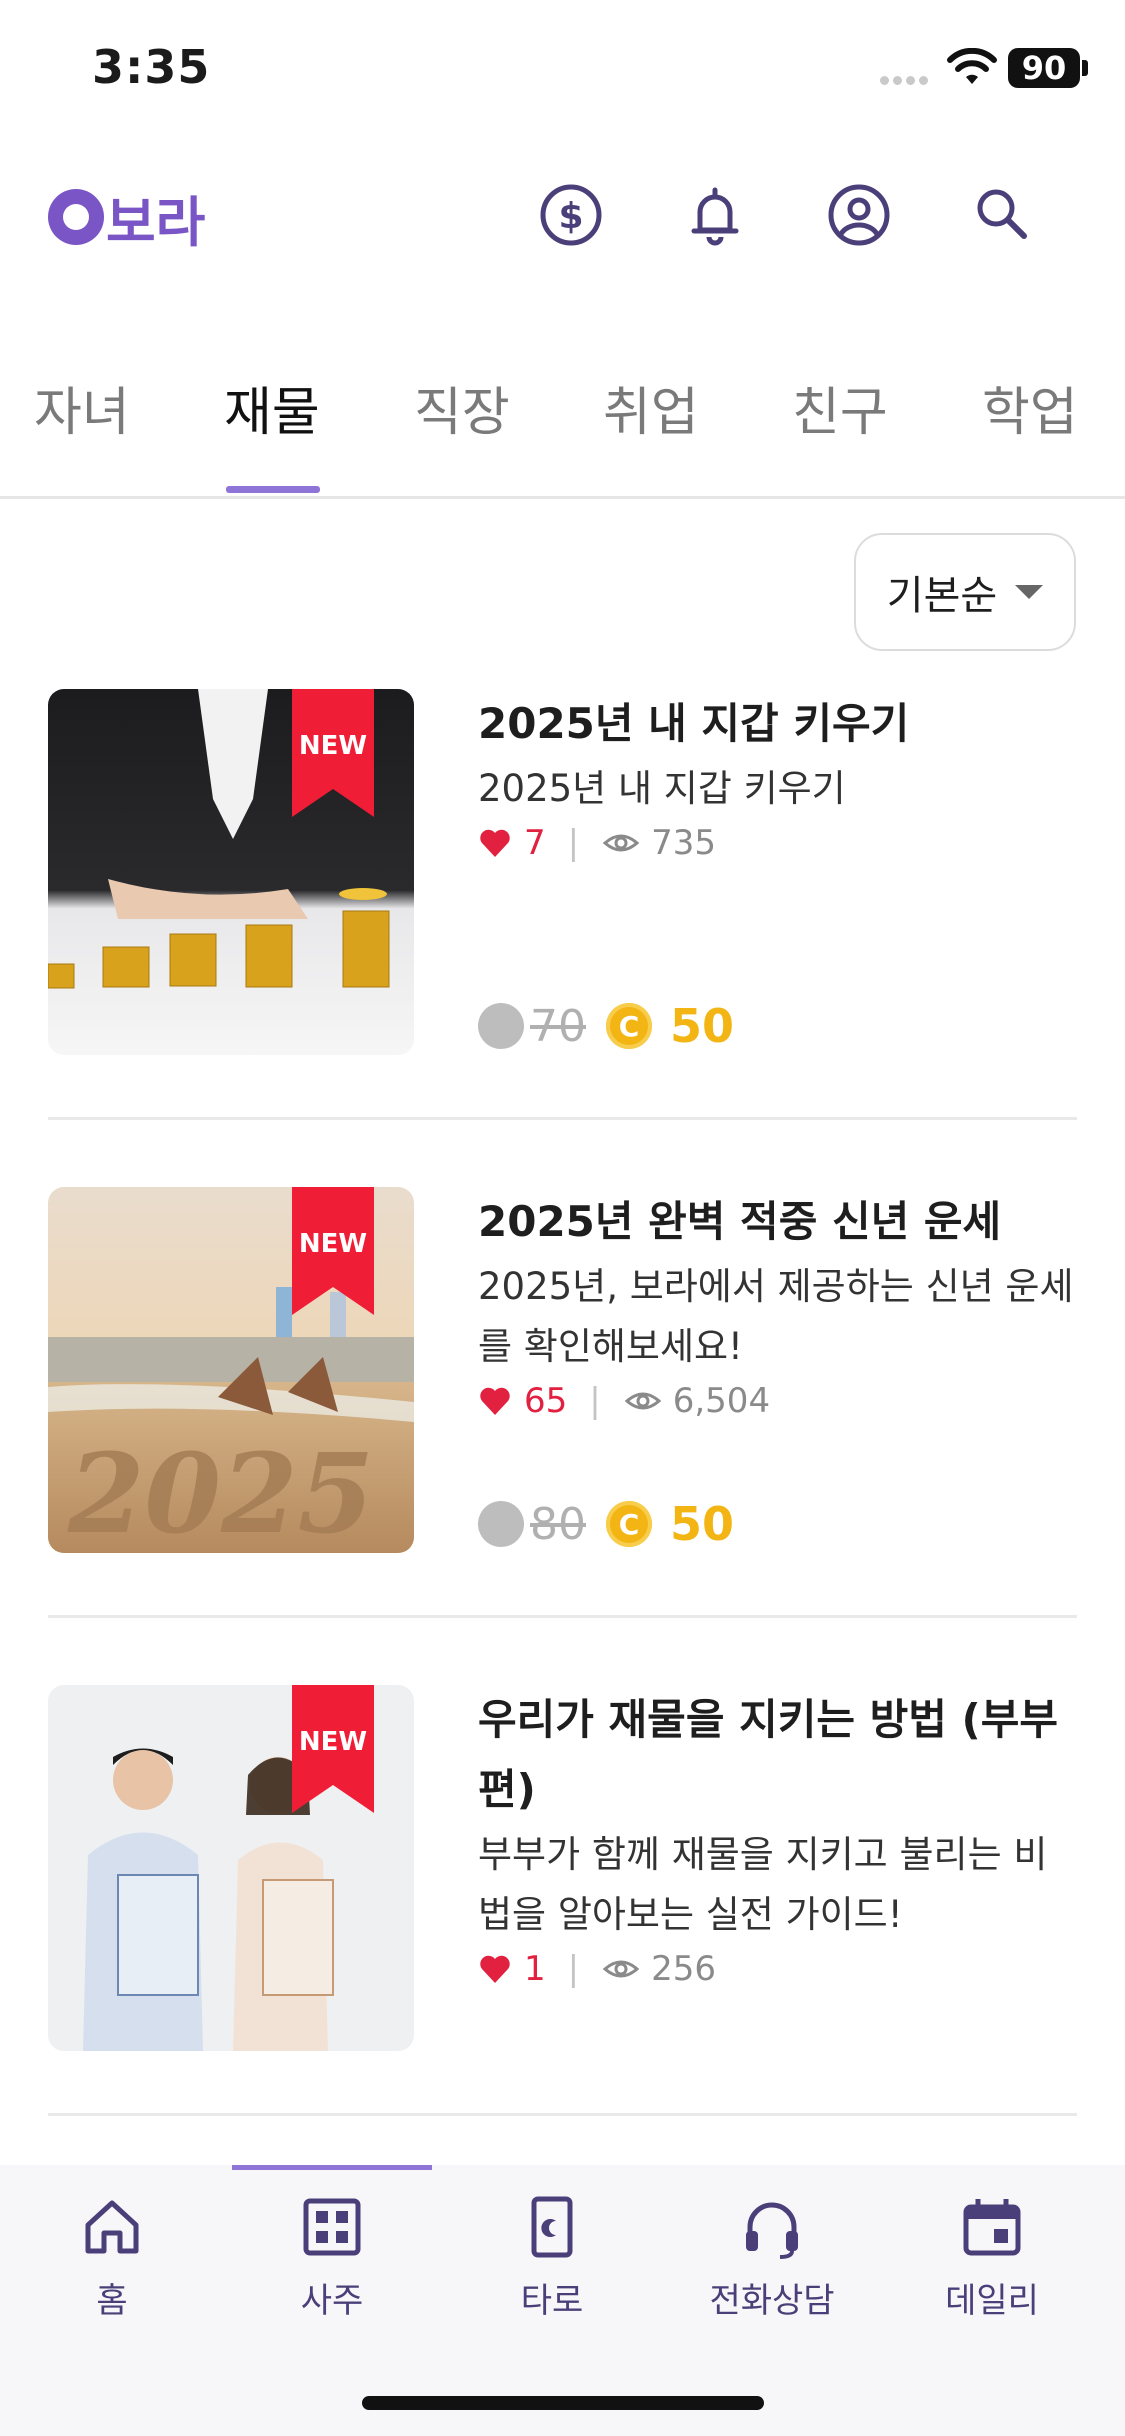 The width and height of the screenshot is (1125, 2436). I want to click on view-count: 256, so click(684, 1969).